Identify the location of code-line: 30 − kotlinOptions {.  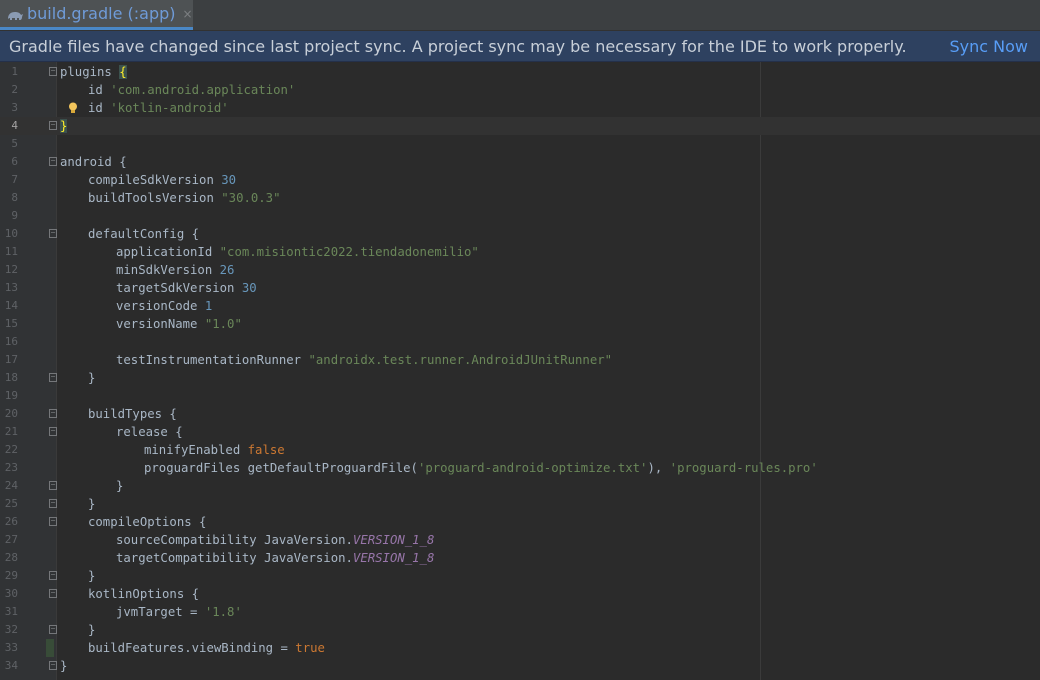
(520, 594).